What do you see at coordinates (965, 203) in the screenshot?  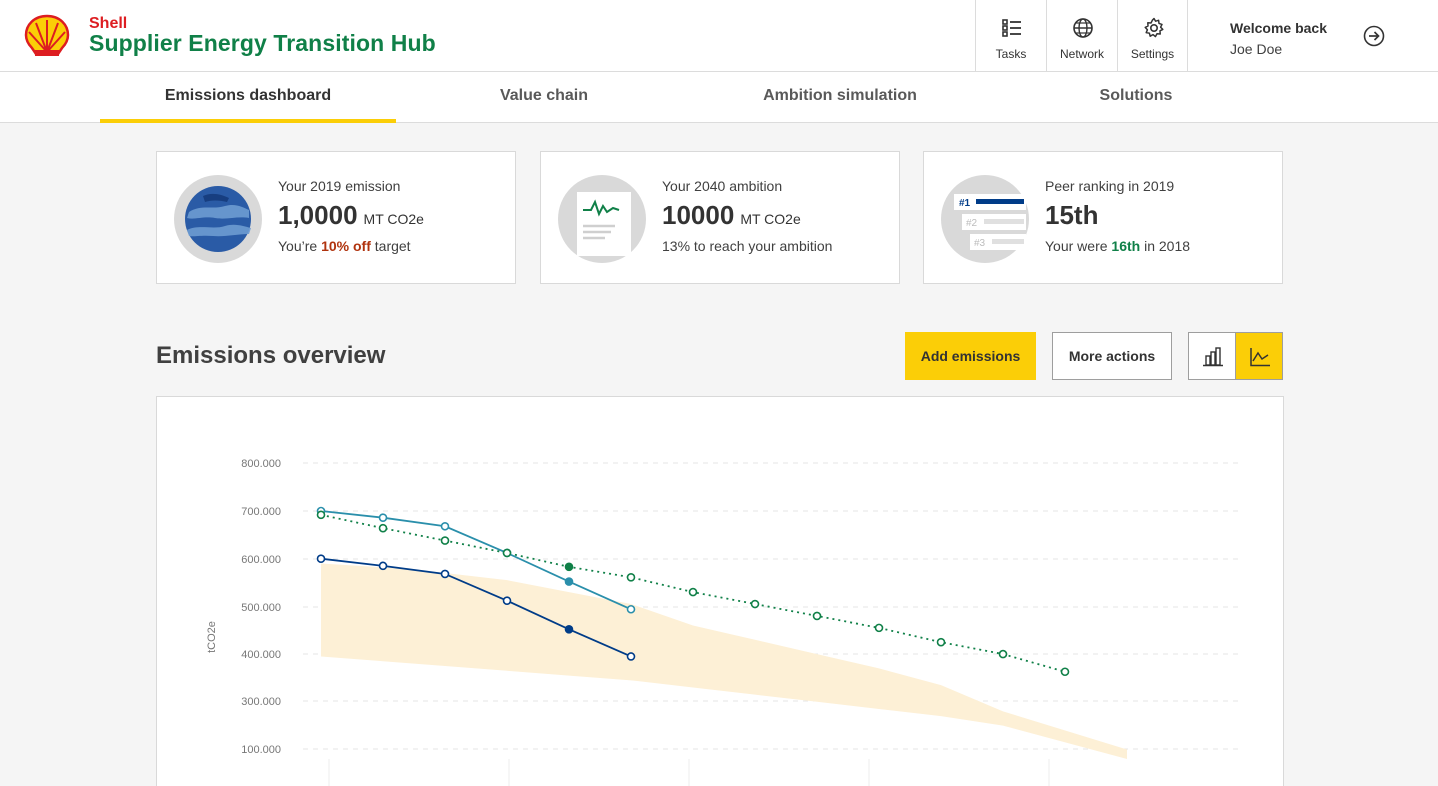 I see `rank-1-label: #1` at bounding box center [965, 203].